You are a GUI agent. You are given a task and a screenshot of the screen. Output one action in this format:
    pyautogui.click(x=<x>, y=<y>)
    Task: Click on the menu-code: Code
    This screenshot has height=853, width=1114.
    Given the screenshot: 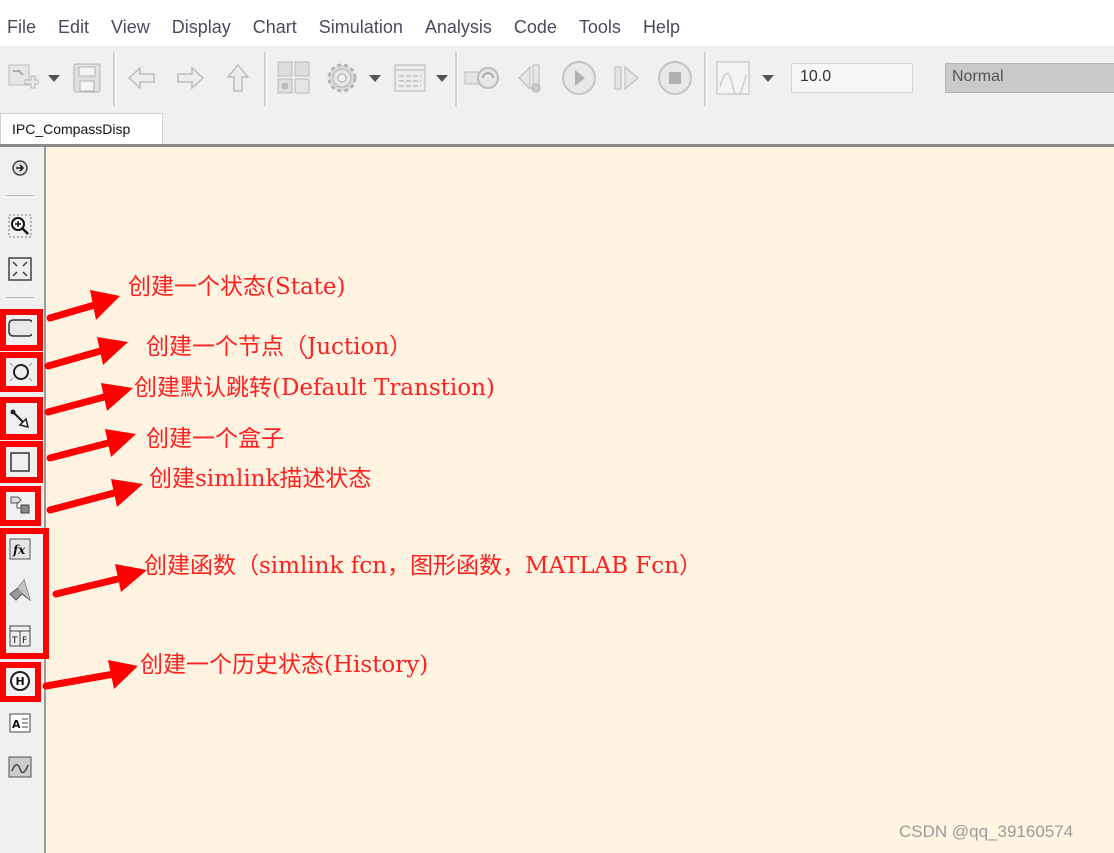 What is the action you would take?
    pyautogui.click(x=535, y=27)
    